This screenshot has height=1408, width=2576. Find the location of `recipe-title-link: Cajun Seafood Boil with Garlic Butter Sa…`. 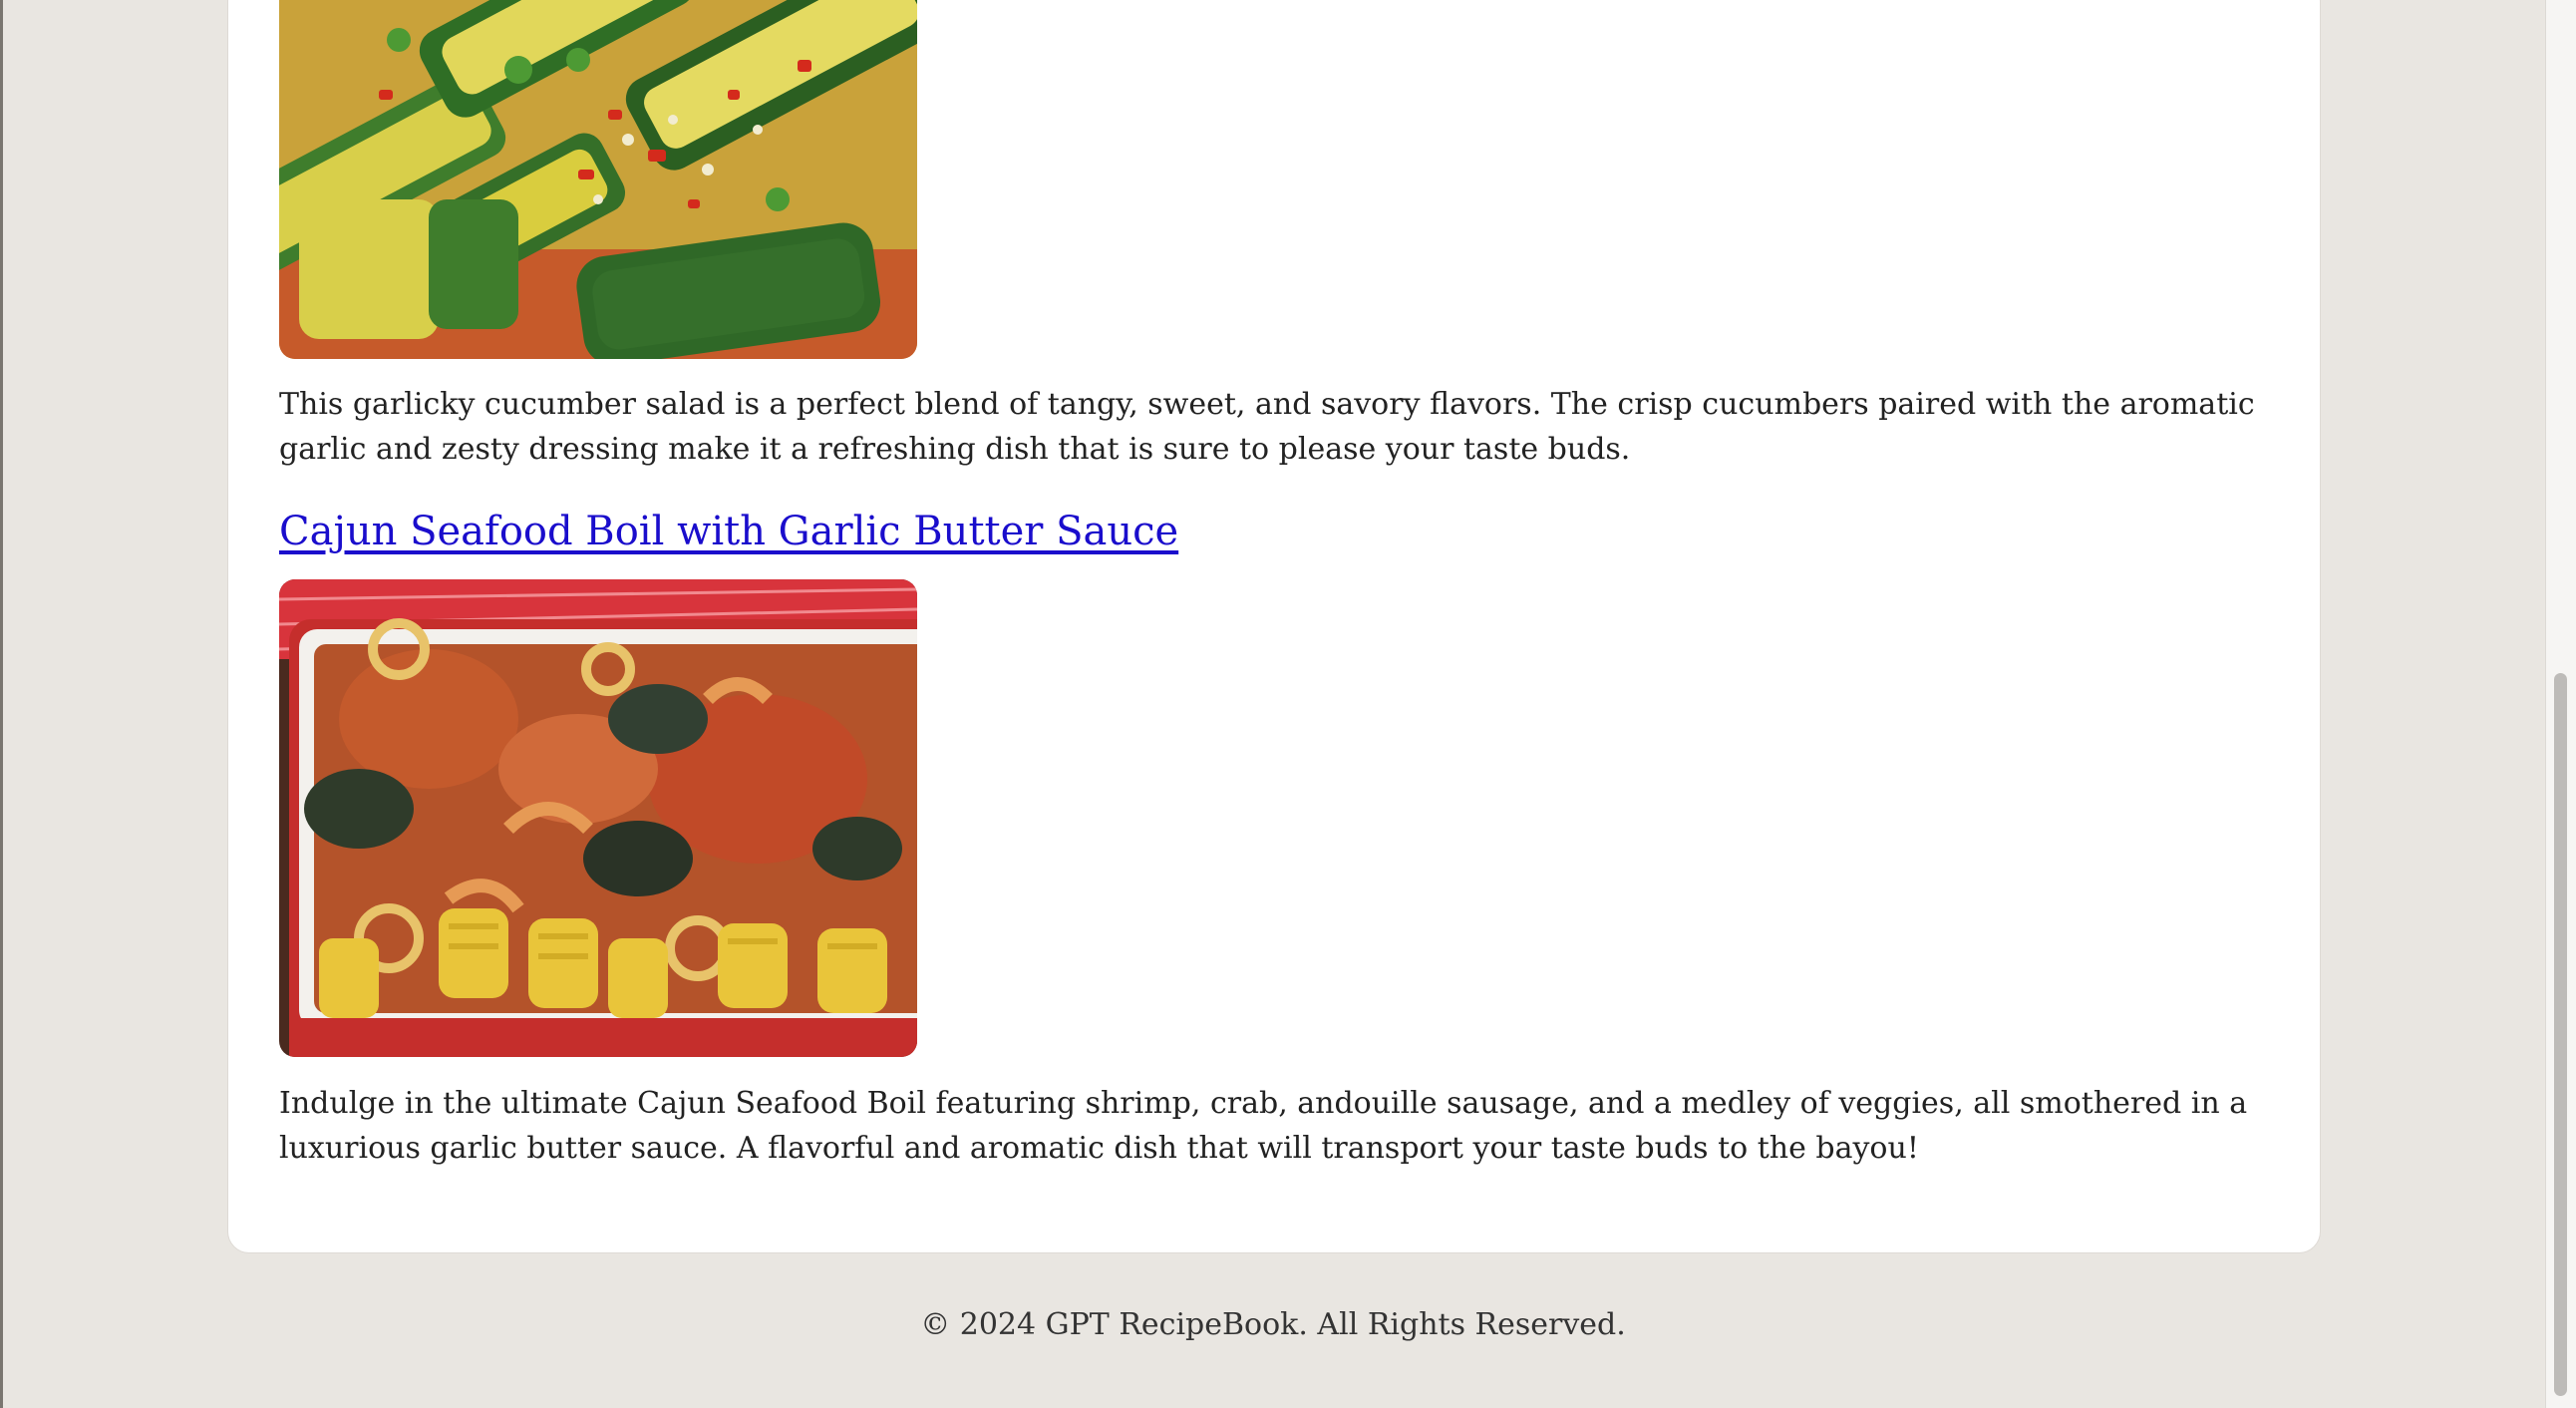

recipe-title-link: Cajun Seafood Boil with Garlic Butter Sa… is located at coordinates (728, 531).